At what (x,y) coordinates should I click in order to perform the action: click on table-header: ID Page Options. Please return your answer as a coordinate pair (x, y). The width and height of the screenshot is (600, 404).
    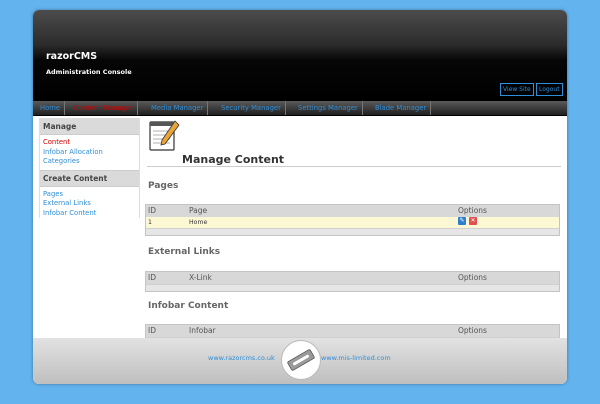
    Looking at the image, I should click on (352, 210).